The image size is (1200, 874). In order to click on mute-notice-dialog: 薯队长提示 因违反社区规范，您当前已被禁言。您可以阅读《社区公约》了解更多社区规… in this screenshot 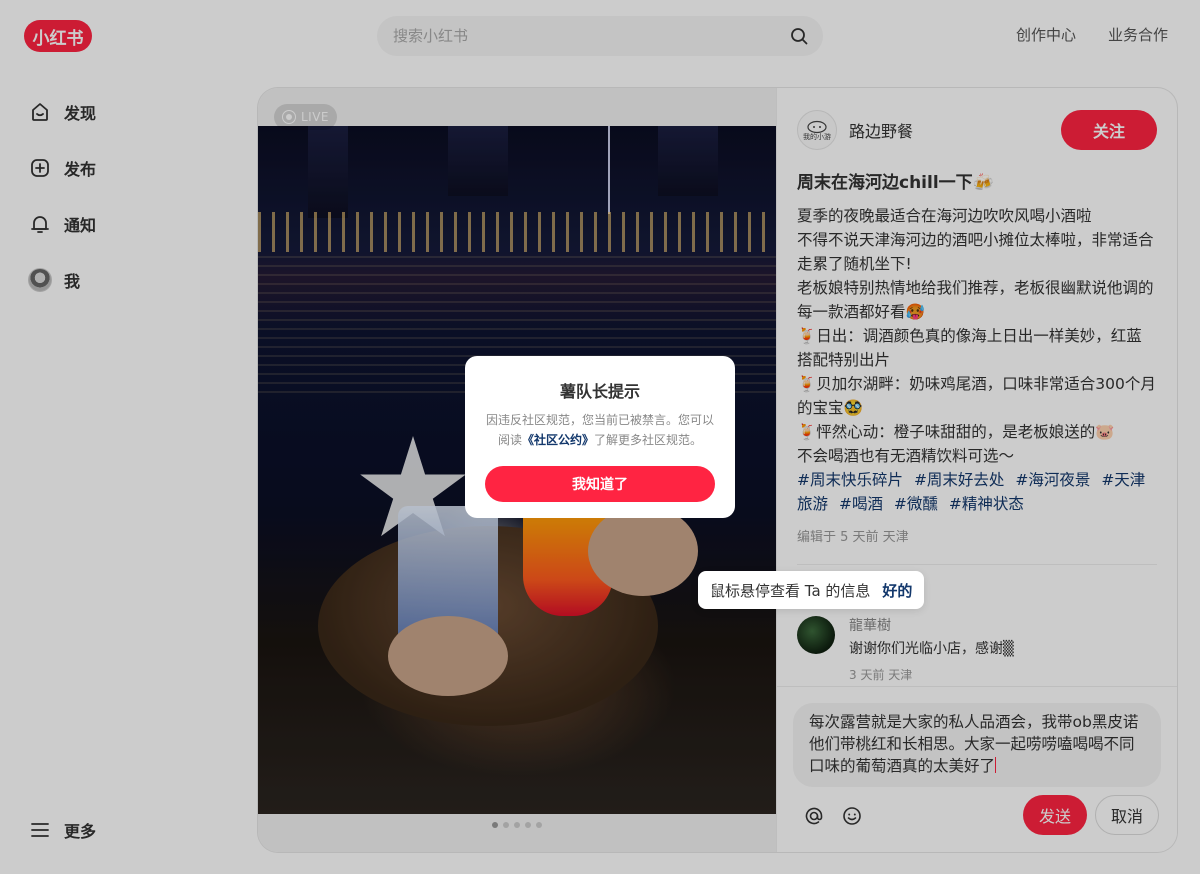, I will do `click(600, 437)`.